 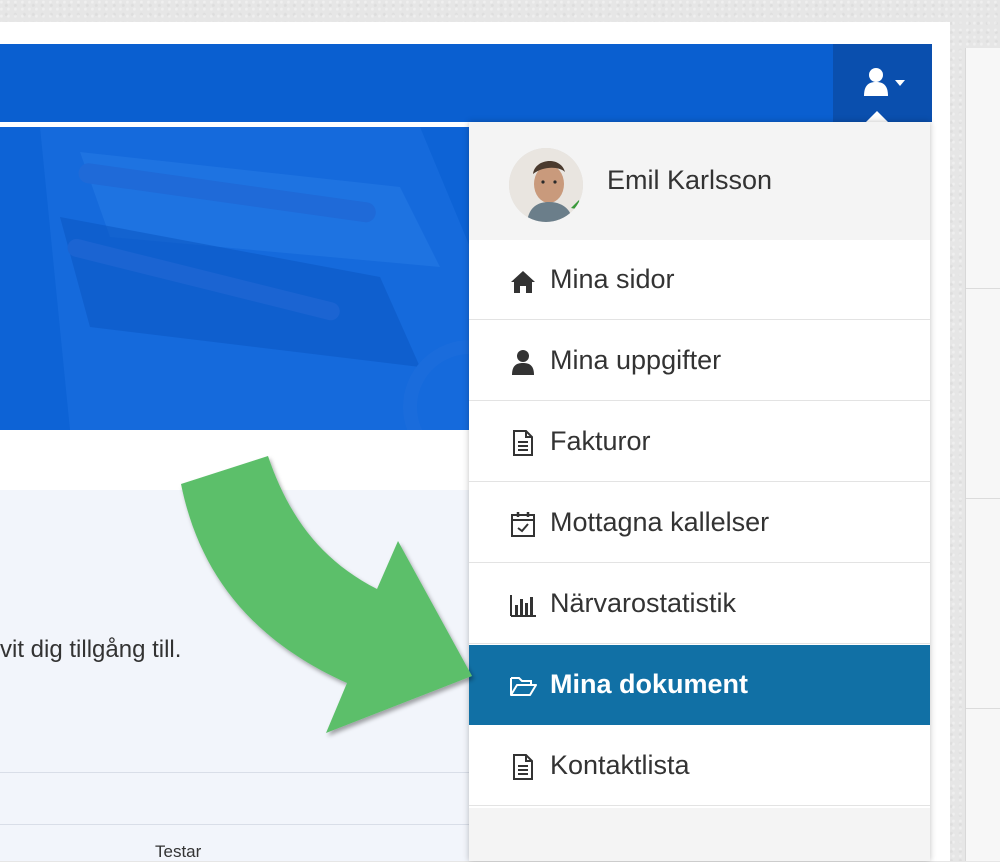 I want to click on caret-down-icon, so click(x=900, y=83).